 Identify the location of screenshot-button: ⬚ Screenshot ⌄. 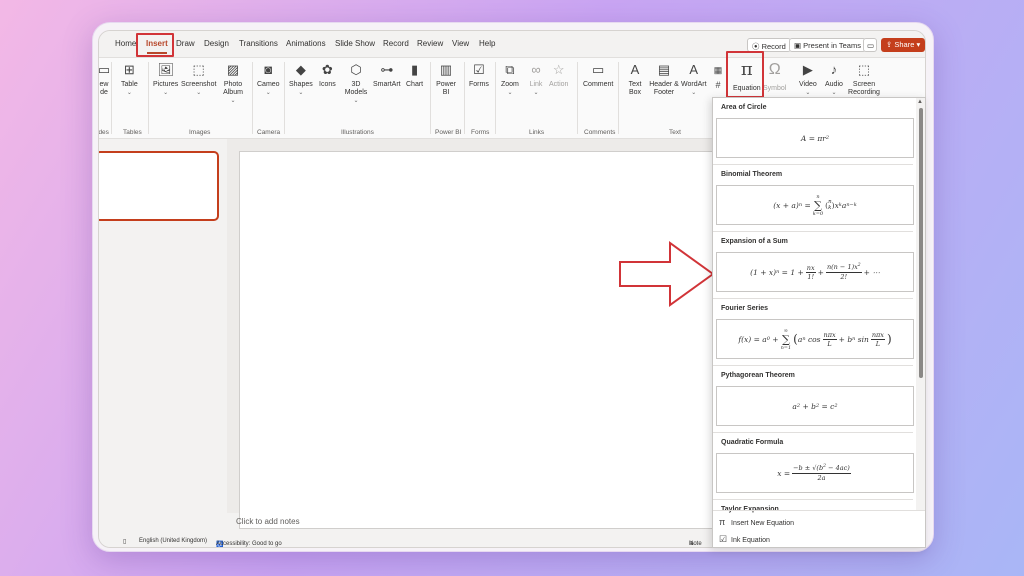
(198, 79).